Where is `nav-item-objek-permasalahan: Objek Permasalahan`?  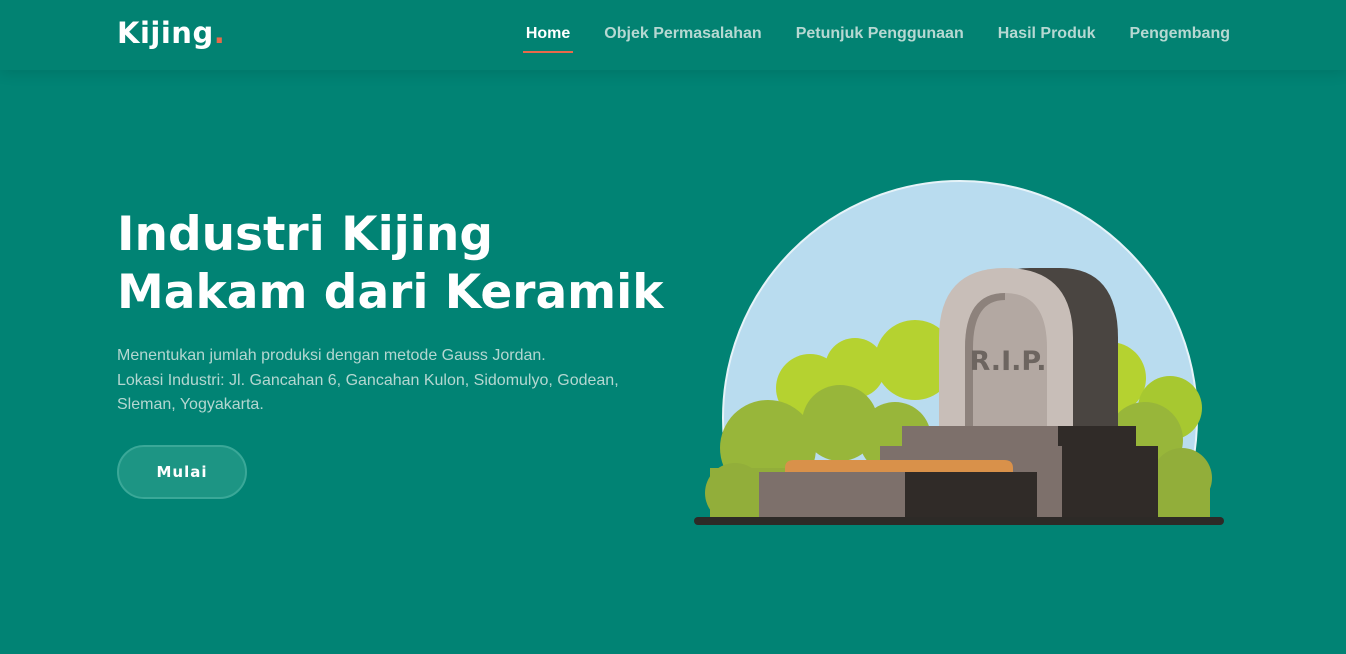
nav-item-objek-permasalahan: Objek Permasalahan is located at coordinates (682, 34).